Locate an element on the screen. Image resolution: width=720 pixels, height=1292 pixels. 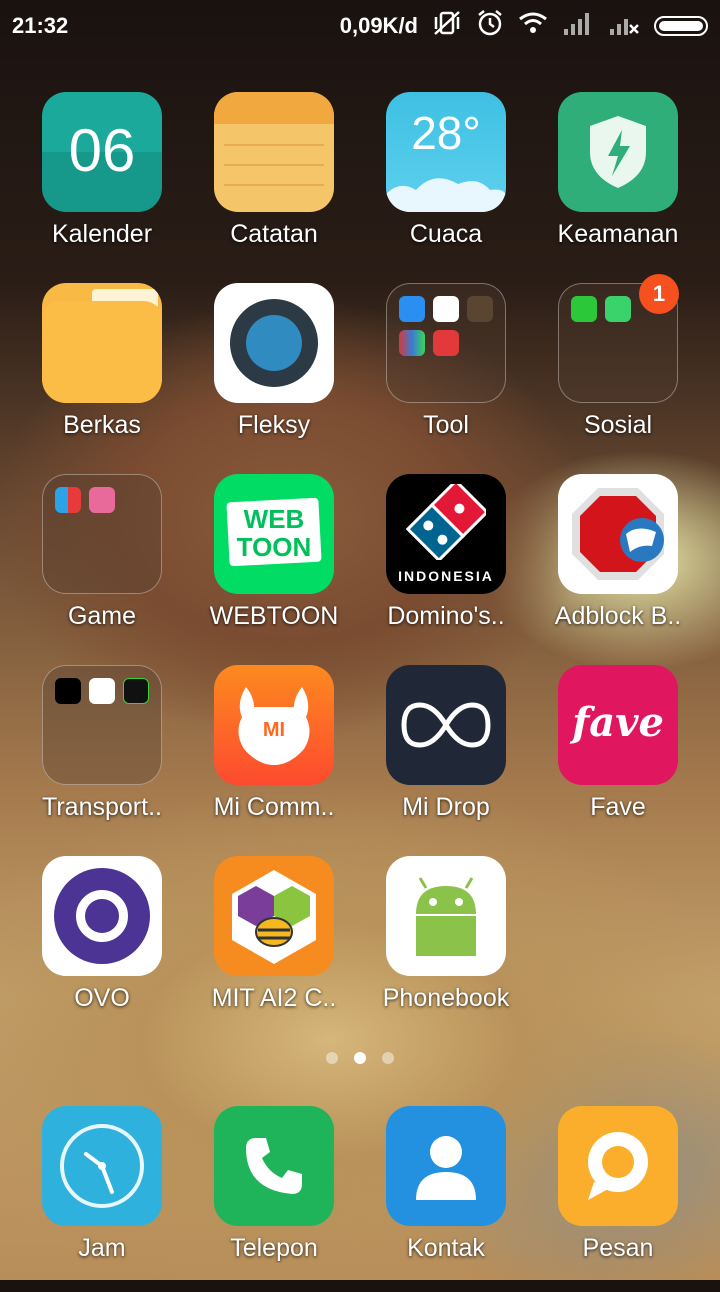
folder-icon is located at coordinates (102, 343).